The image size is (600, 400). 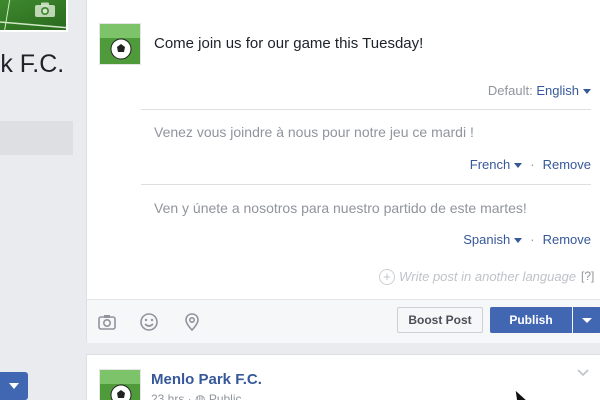 I want to click on post-meta: 23 hrs · ◍ Public, so click(x=196, y=396).